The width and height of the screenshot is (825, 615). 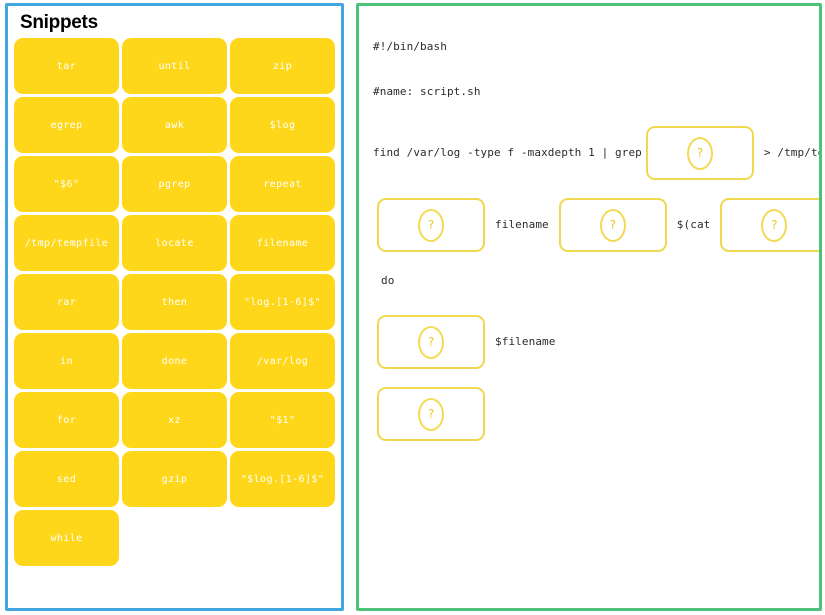 I want to click on code-text-cat-open: $(cat, so click(x=693, y=224).